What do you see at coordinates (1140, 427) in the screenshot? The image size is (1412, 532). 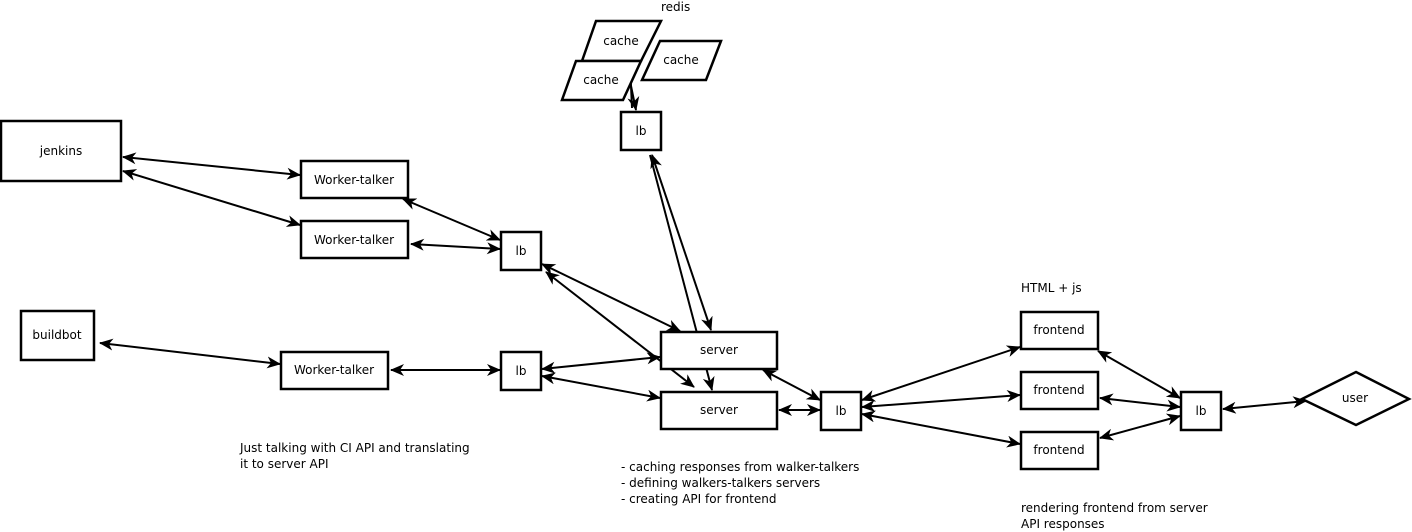 I see `edge-fe3-lb4` at bounding box center [1140, 427].